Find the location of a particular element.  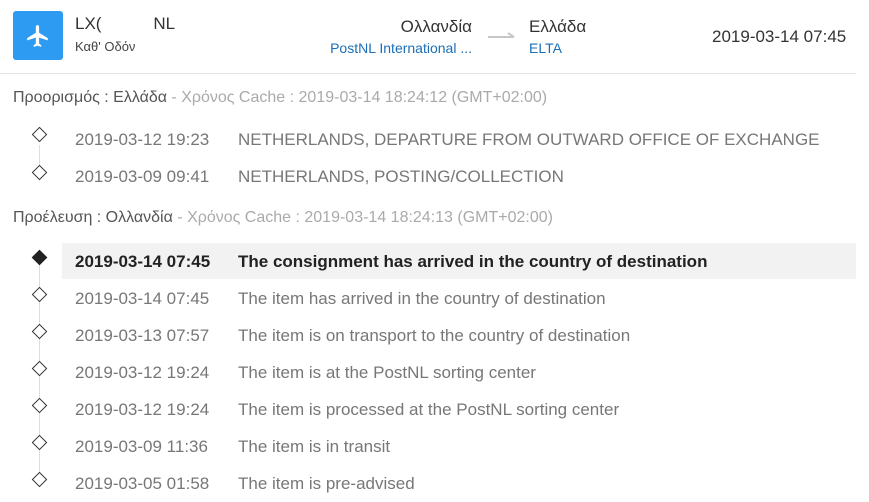

event-description: NETHERLANDS, POSTING/COLLECTION is located at coordinates (401, 176).